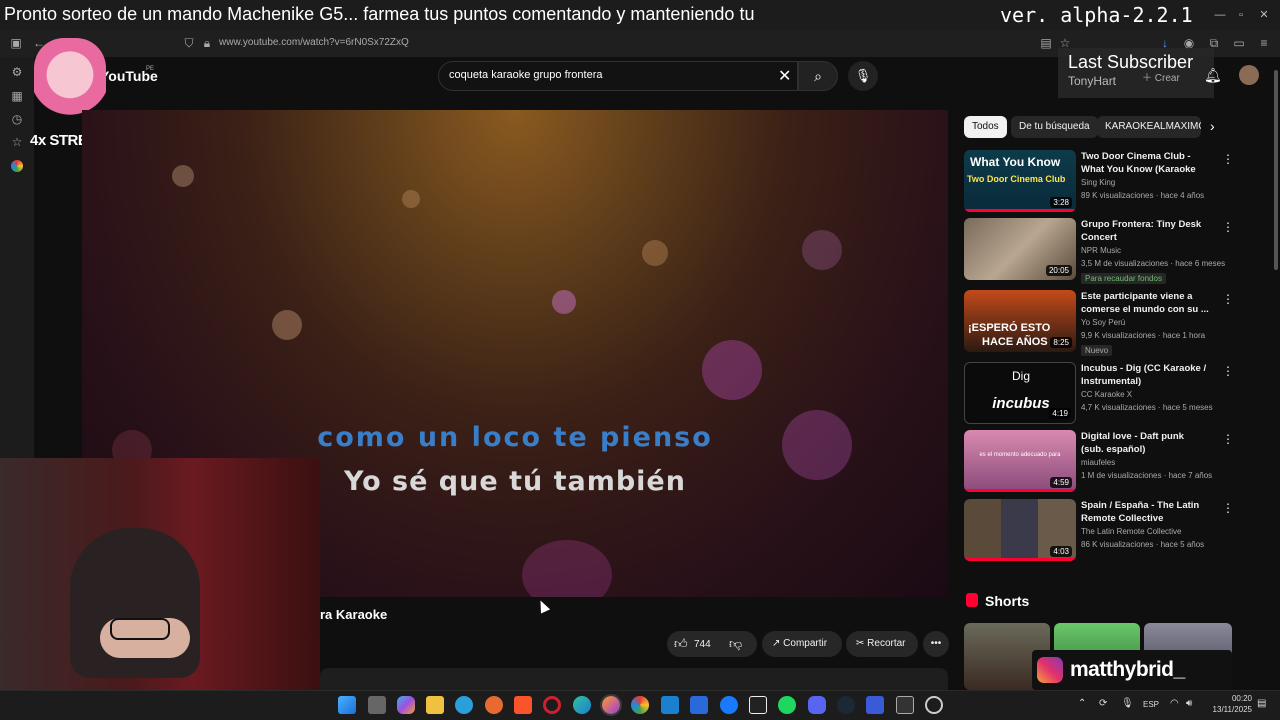 The image size is (1280, 720). I want to click on dislike-icon: 👎︎, so click(735, 644).